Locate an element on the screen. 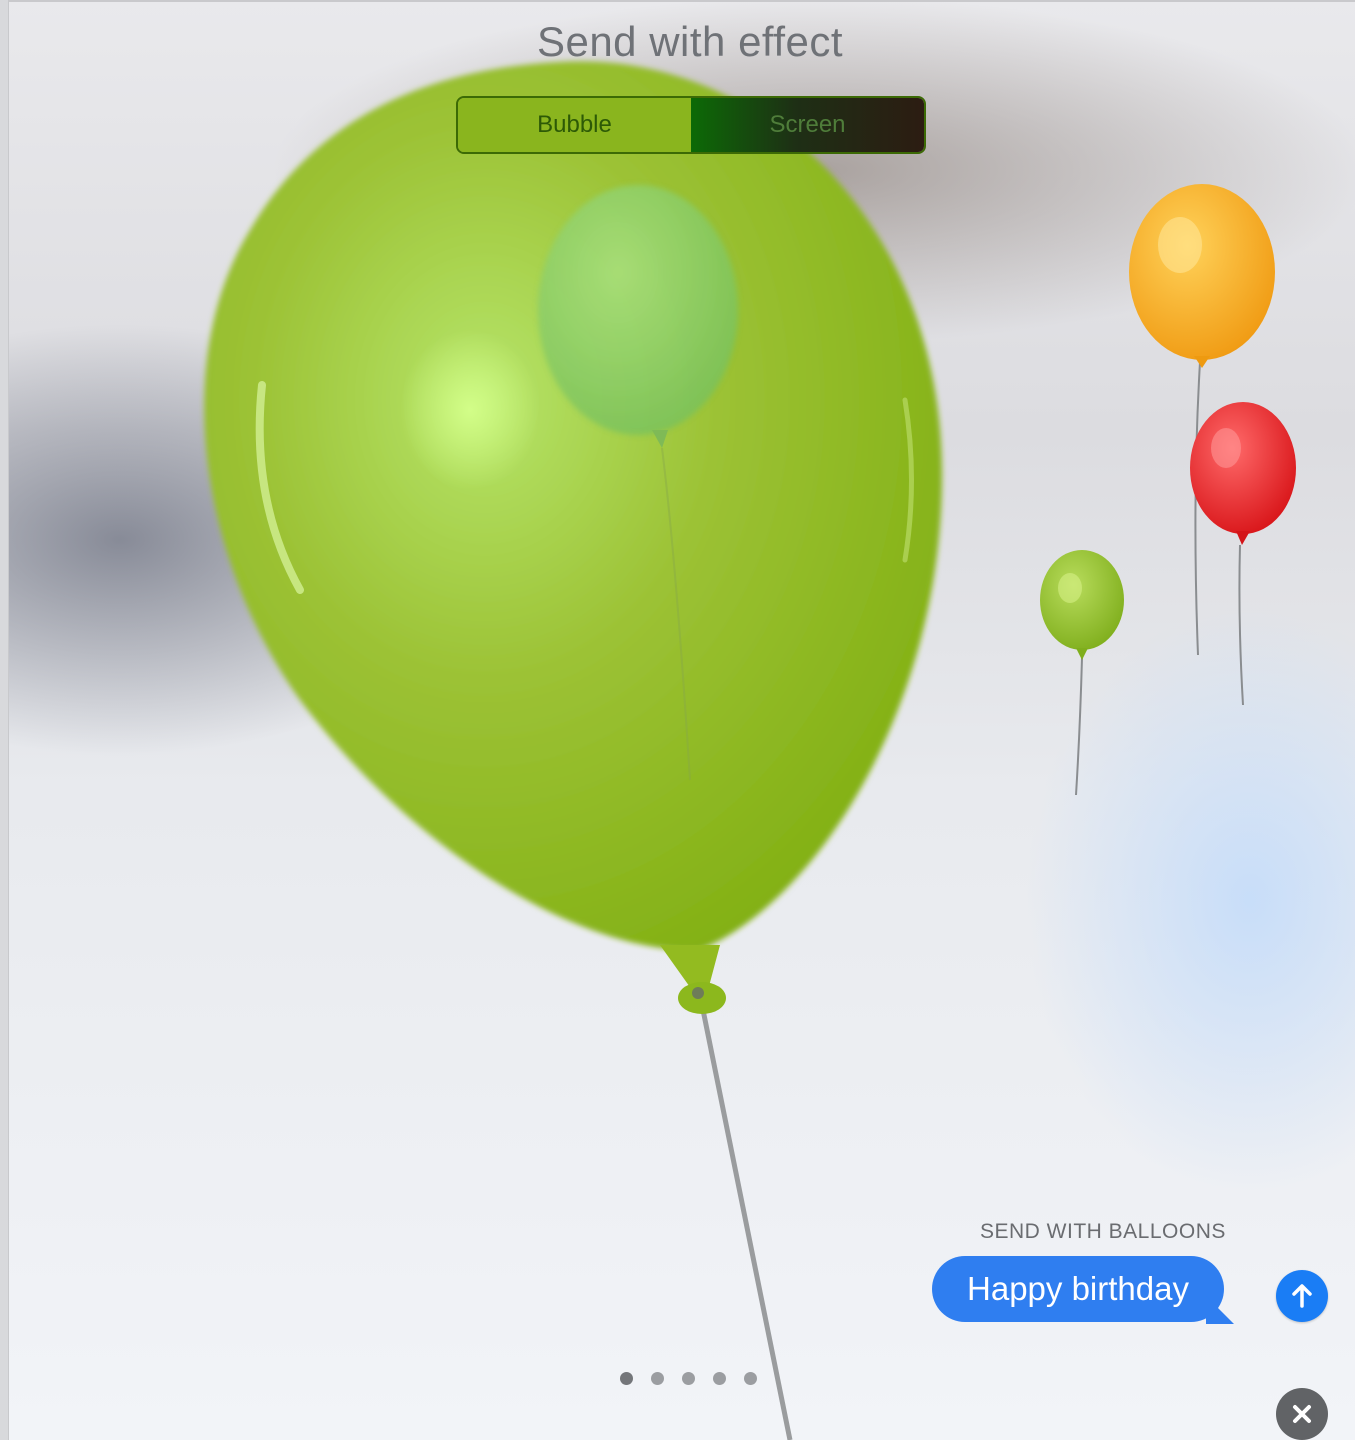 This screenshot has width=1355, height=1440. close-button is located at coordinates (1302, 1414).